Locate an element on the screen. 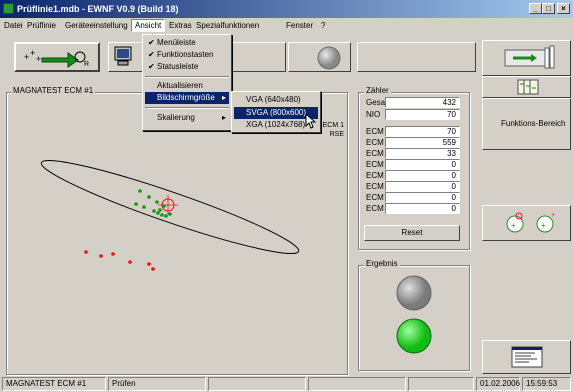  window-thumbnail-icon is located at coordinates (527, 357).